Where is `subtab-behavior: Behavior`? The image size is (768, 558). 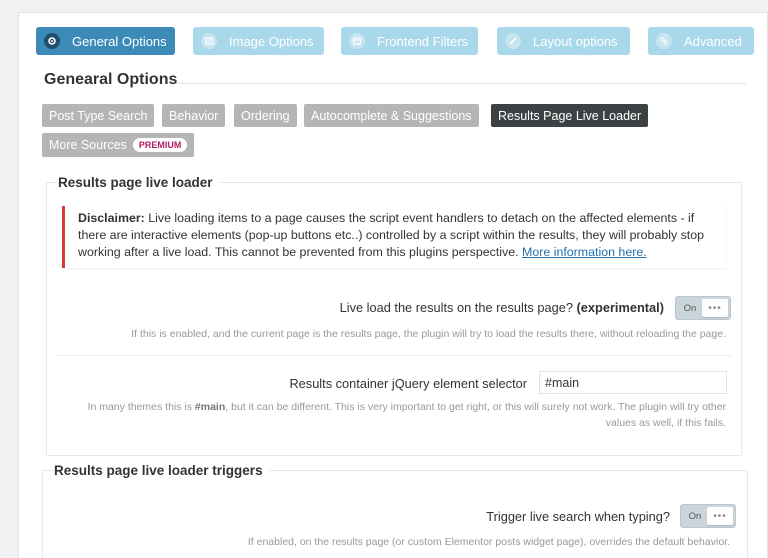
subtab-behavior: Behavior is located at coordinates (194, 115).